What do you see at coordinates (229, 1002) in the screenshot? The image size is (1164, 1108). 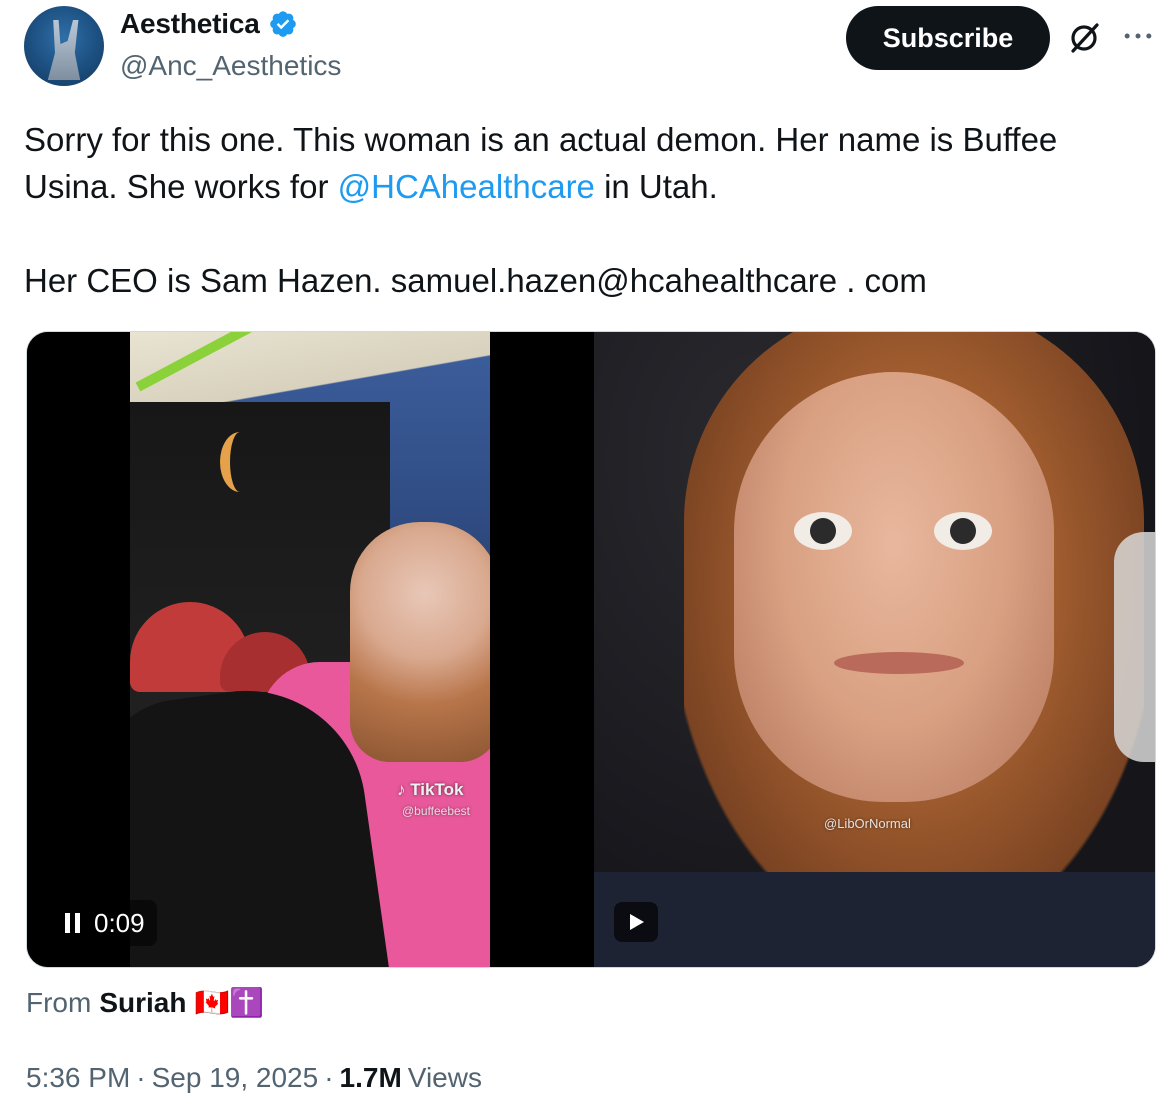 I see `source-emoji: 🇨🇦✝️` at bounding box center [229, 1002].